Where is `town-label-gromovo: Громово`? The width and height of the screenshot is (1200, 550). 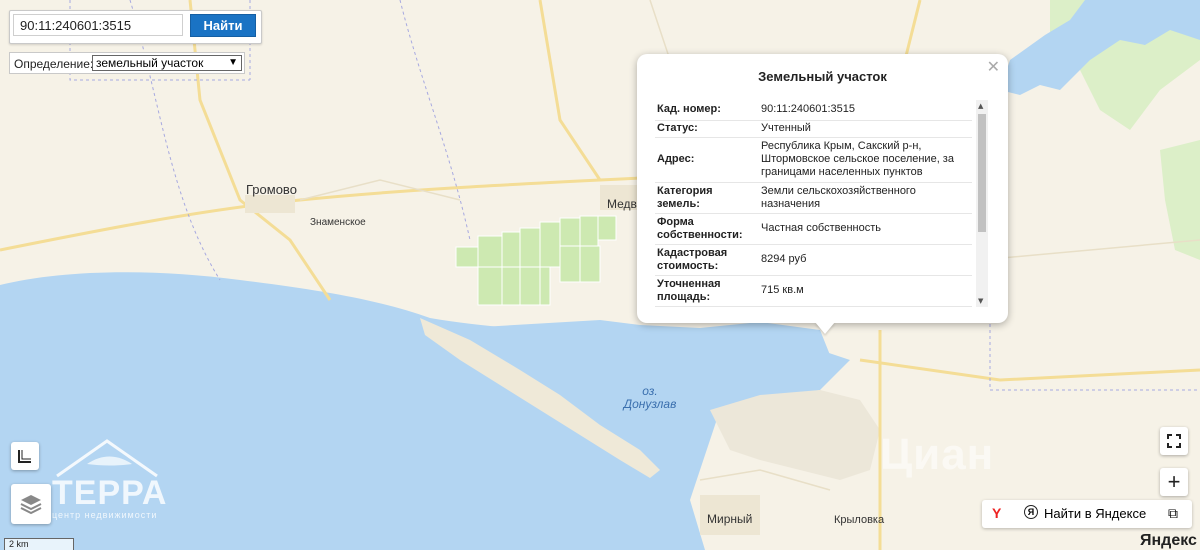 town-label-gromovo: Громово is located at coordinates (271, 189).